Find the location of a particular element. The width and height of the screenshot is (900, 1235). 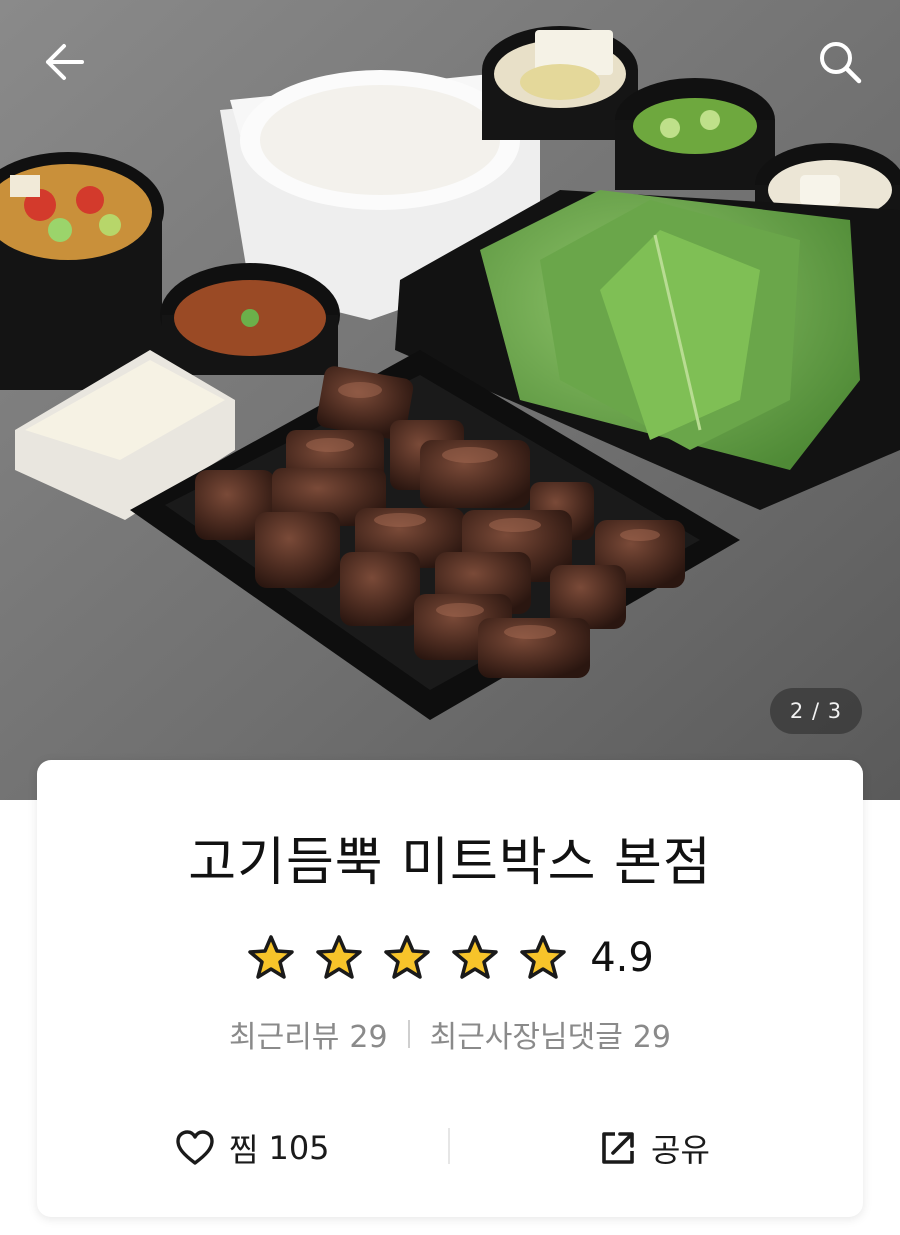

review-meta-row: 최근리뷰 29 최근사장님댓글 29 is located at coordinates (450, 1034).